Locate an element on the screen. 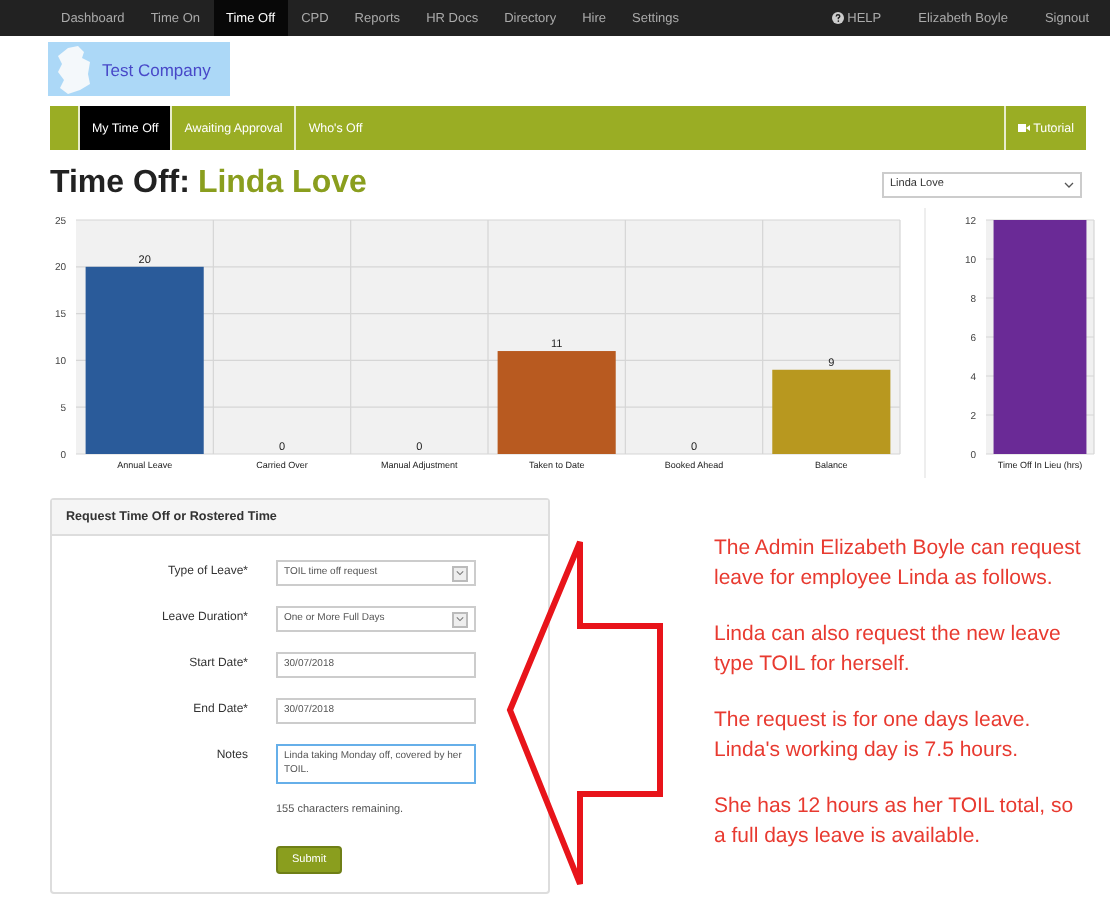 The width and height of the screenshot is (1110, 906). employee-name: Linda Love is located at coordinates (282, 184).